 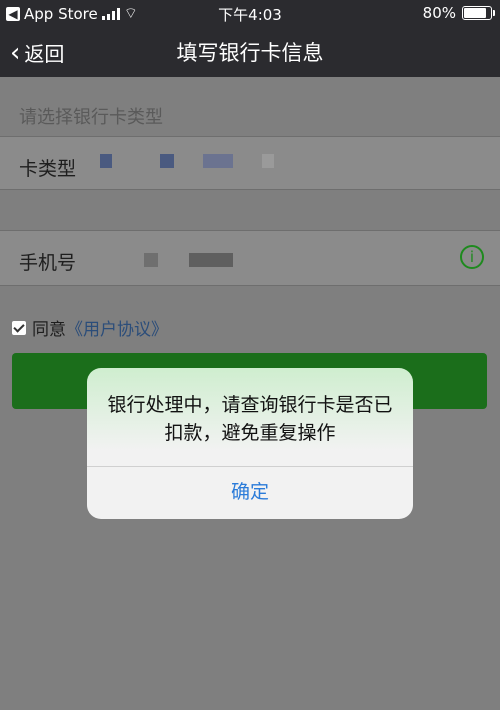 What do you see at coordinates (49, 330) in the screenshot?
I see `agree-text: 同意` at bounding box center [49, 330].